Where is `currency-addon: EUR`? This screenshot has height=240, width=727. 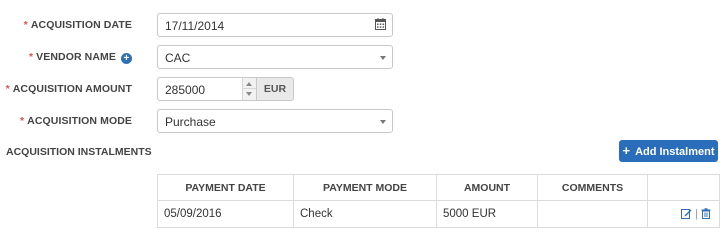
currency-addon: EUR is located at coordinates (275, 89).